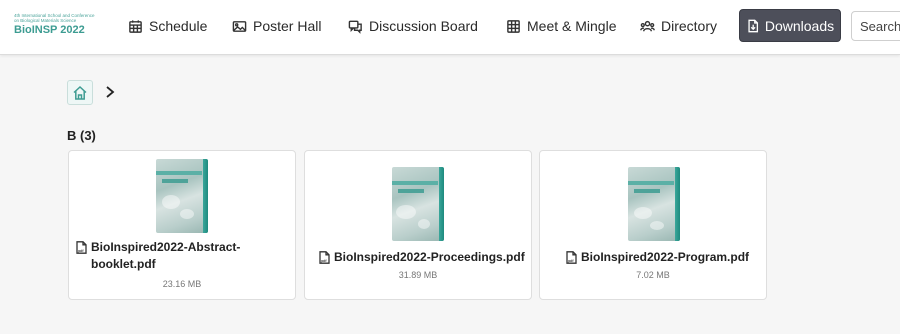 The width and height of the screenshot is (900, 334). What do you see at coordinates (799, 25) in the screenshot?
I see `nav-downloads-label: Downloads` at bounding box center [799, 25].